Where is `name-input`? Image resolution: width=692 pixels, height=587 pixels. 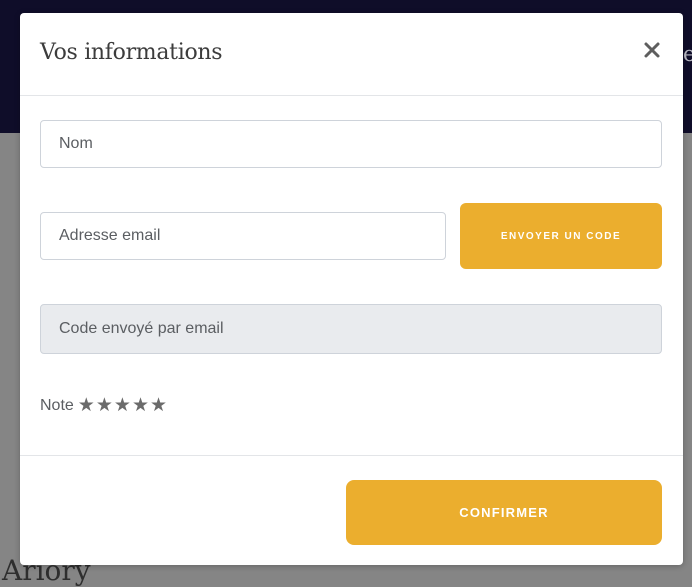
name-input is located at coordinates (351, 144).